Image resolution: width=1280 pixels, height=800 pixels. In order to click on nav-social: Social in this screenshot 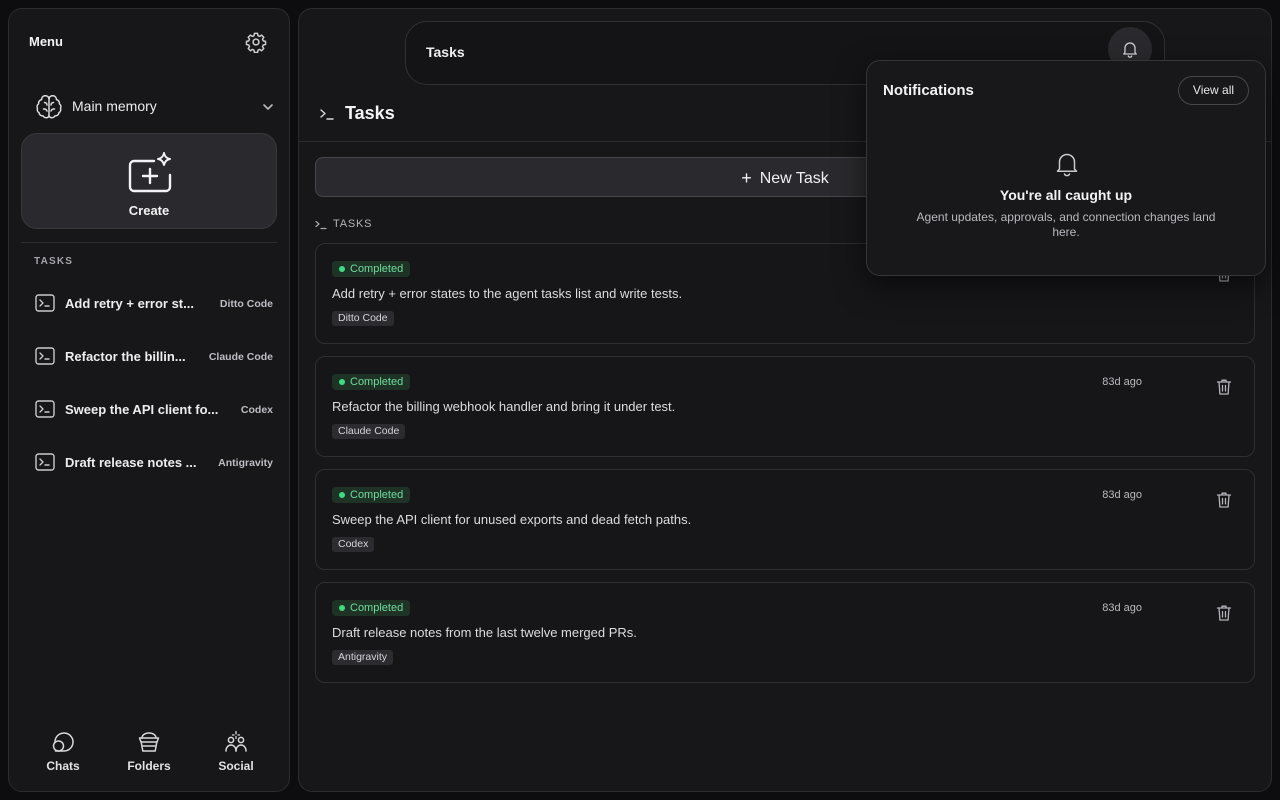, I will do `click(236, 754)`.